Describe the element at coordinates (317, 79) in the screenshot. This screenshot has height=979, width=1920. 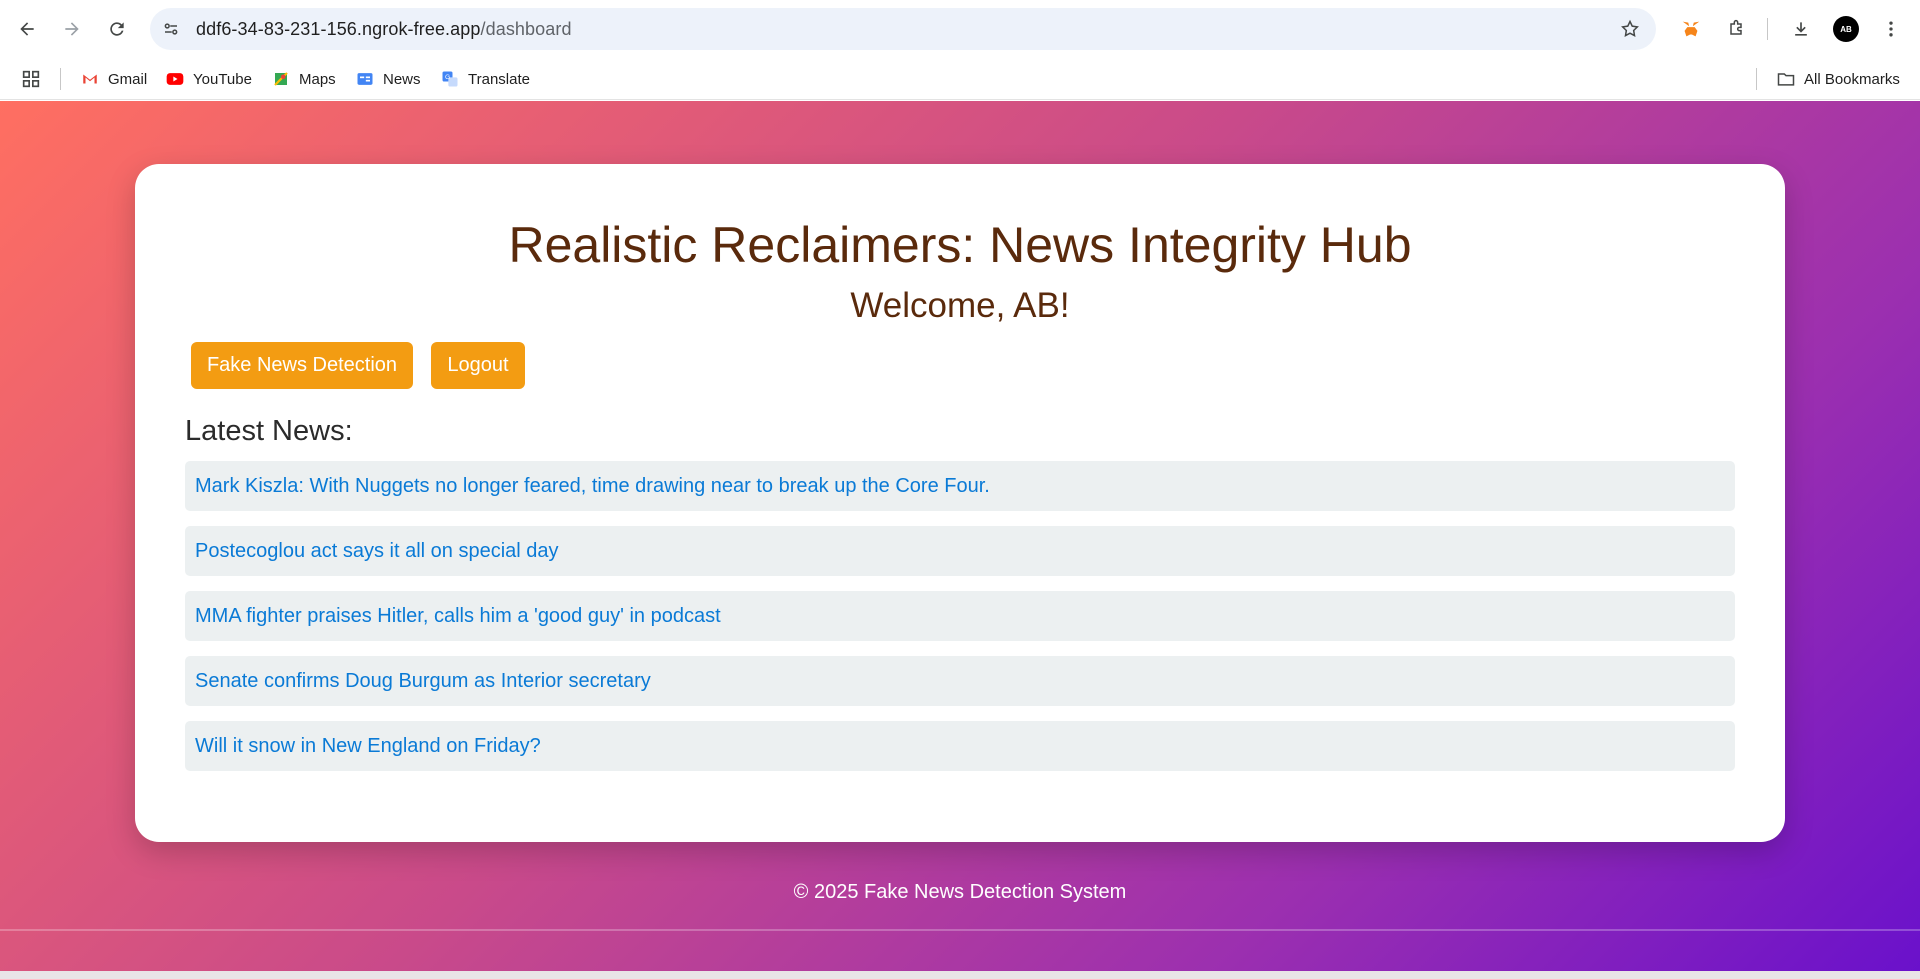
I see `bookmark-label: Maps` at that location.